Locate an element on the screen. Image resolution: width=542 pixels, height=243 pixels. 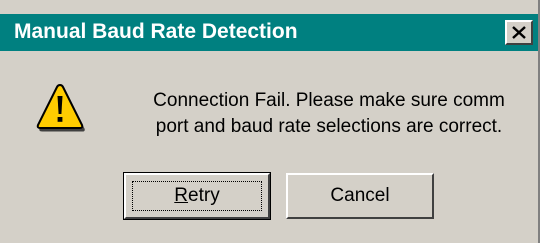
cancel-button: Cancel is located at coordinates (360, 196).